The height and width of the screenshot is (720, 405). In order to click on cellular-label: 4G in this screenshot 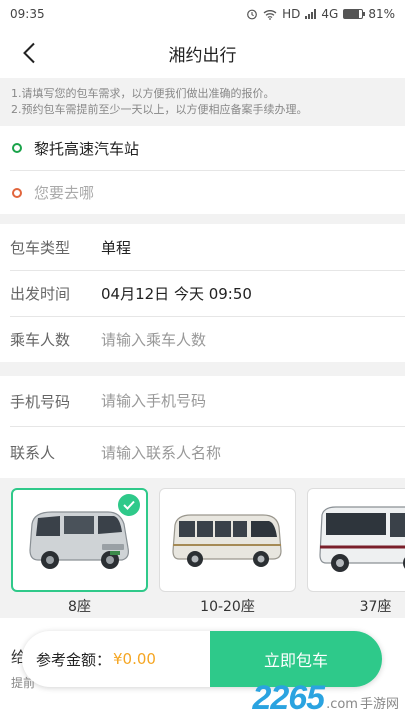, I will do `click(330, 14)`.